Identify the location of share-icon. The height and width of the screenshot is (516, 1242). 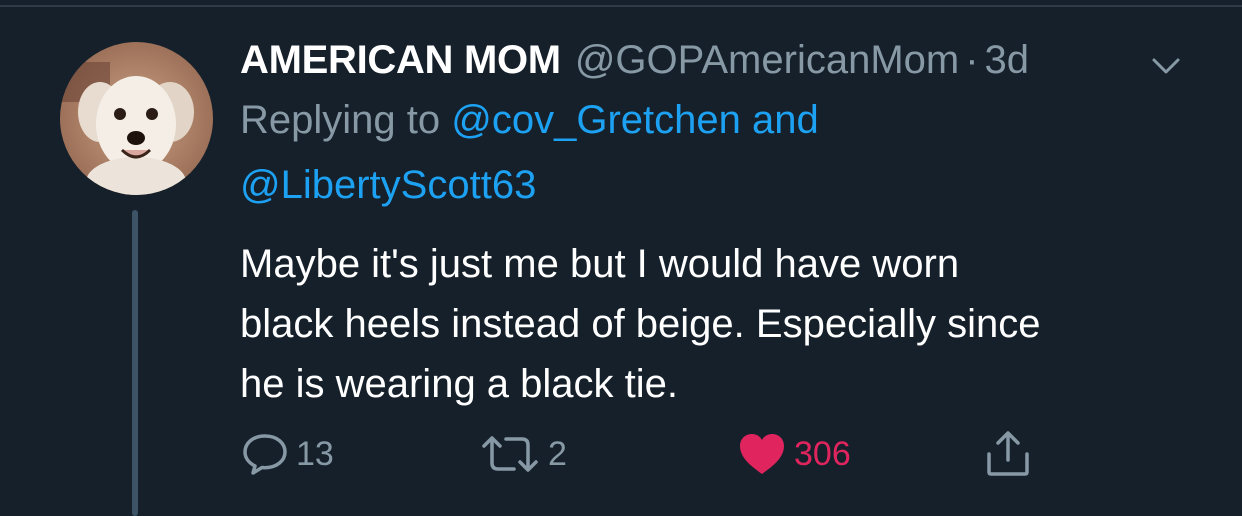
(1008, 453).